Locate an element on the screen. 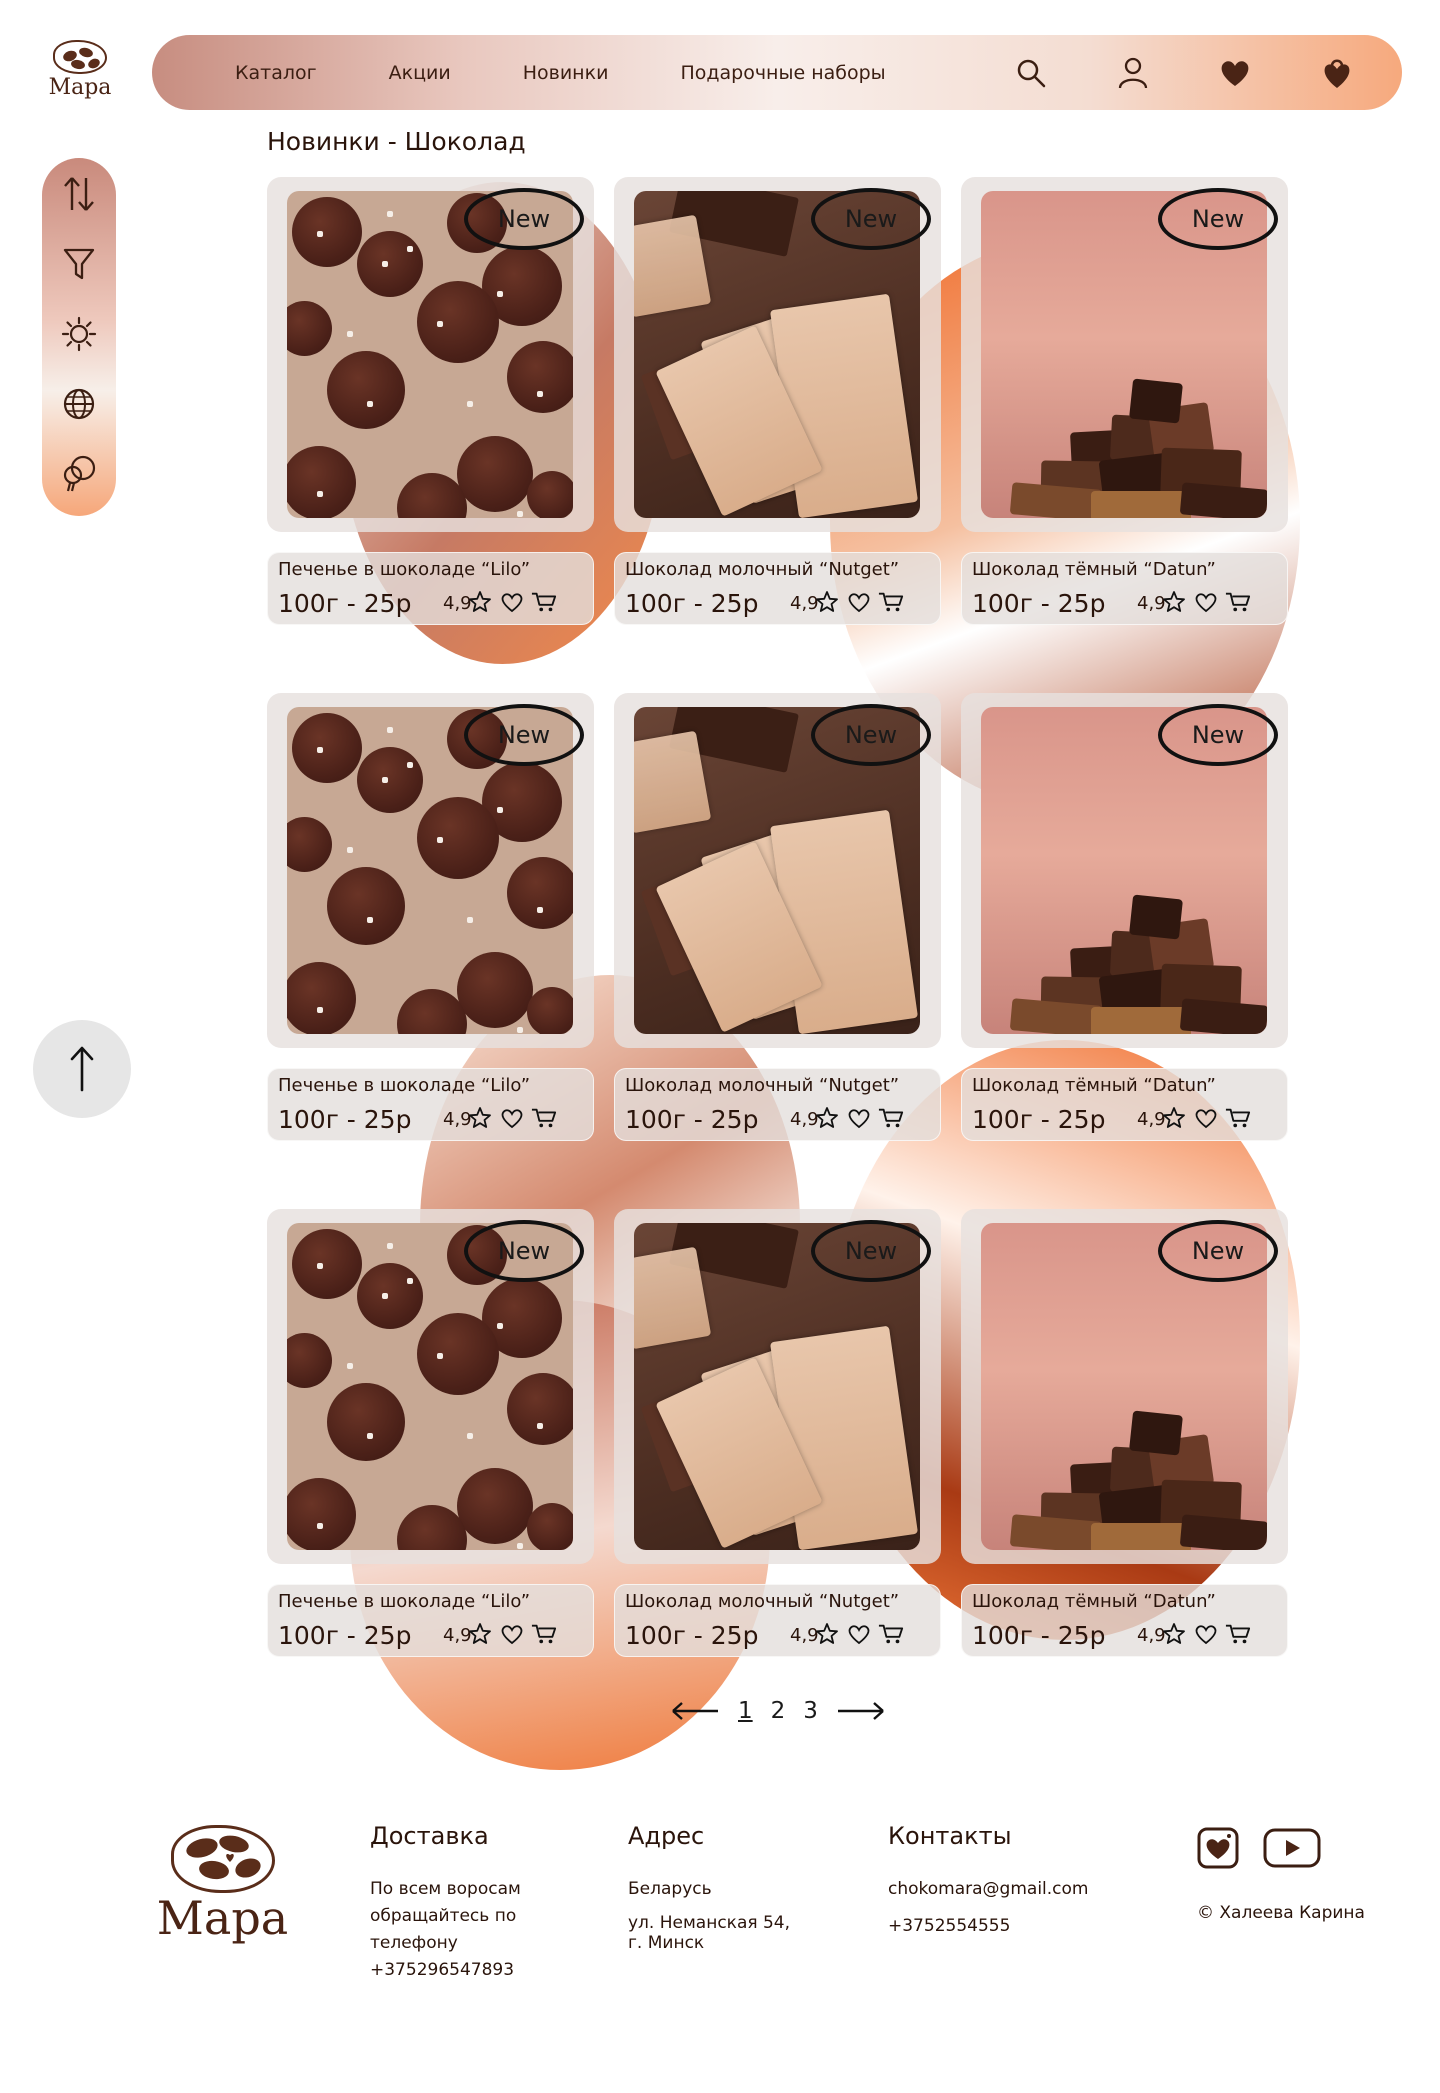  copyright: © Халеева Карина is located at coordinates (1281, 1913).